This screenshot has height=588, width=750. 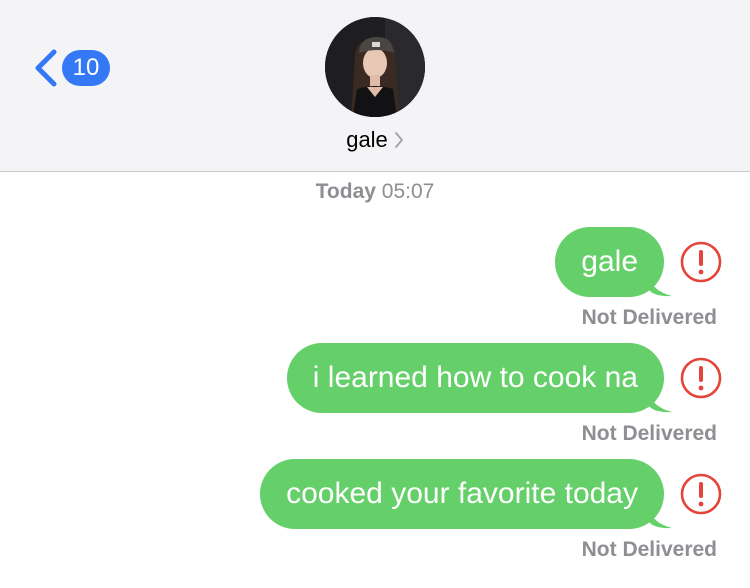 What do you see at coordinates (367, 139) in the screenshot?
I see `contact-name: gale` at bounding box center [367, 139].